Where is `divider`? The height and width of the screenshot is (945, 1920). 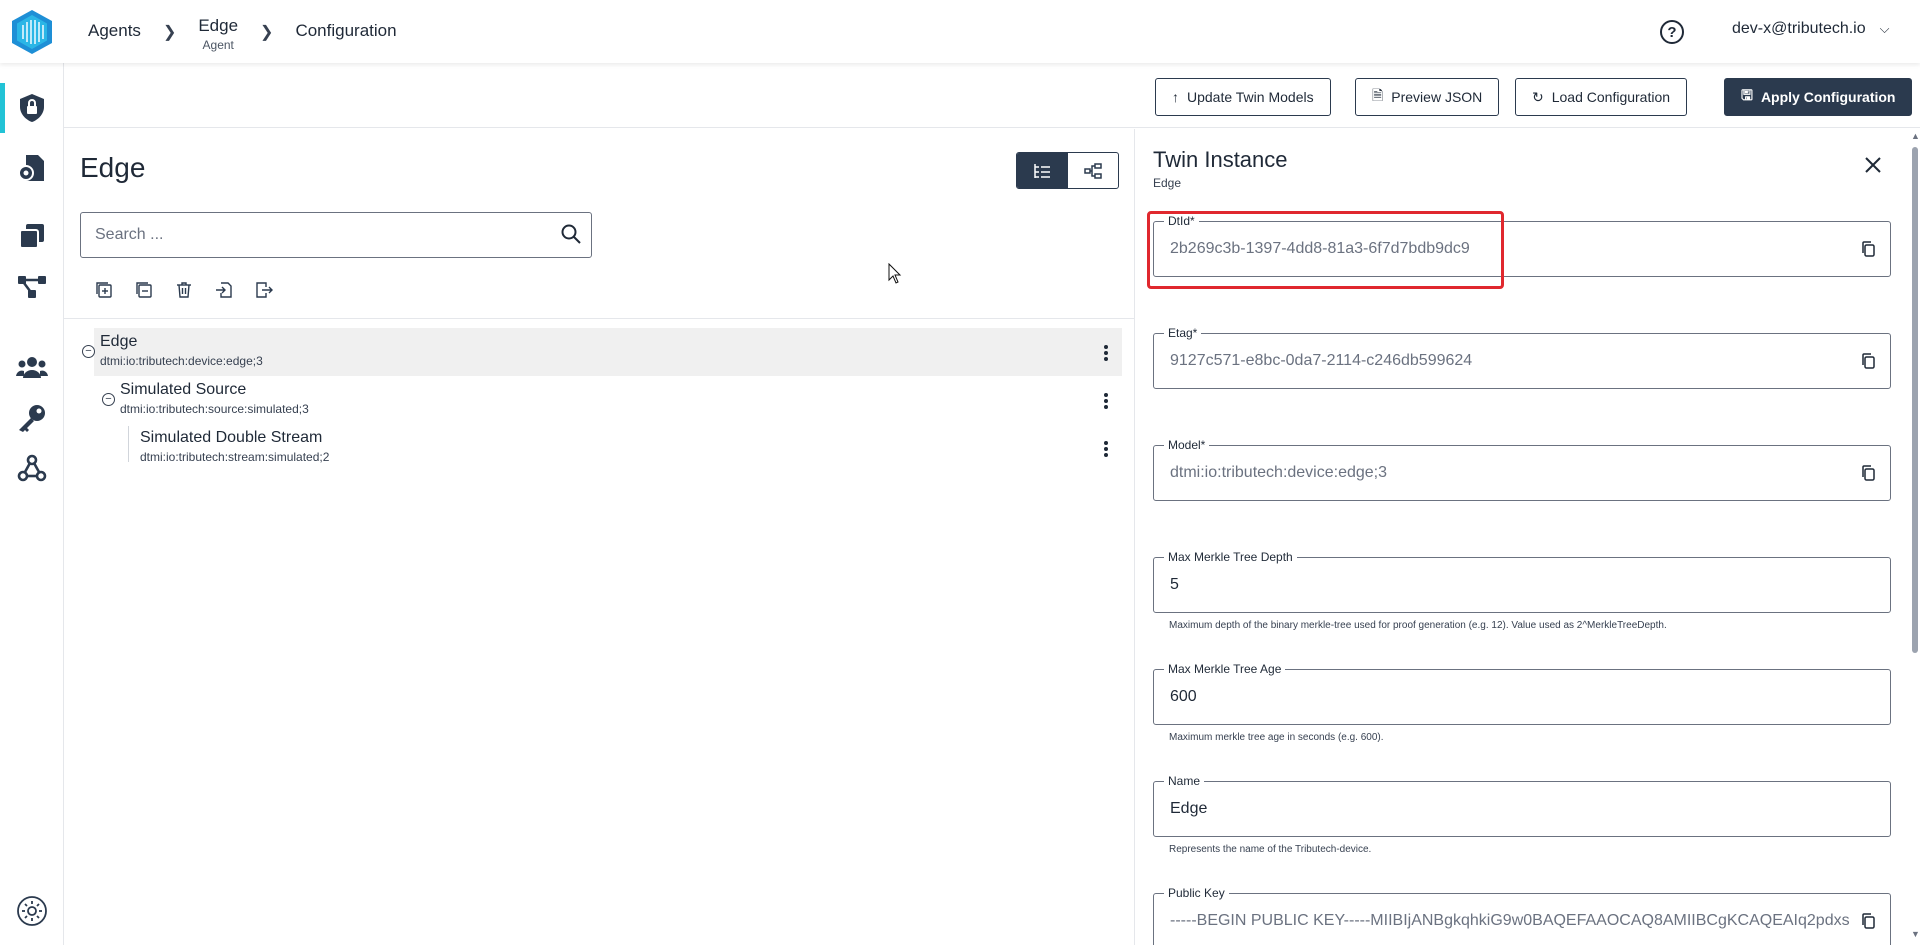
divider is located at coordinates (599, 318).